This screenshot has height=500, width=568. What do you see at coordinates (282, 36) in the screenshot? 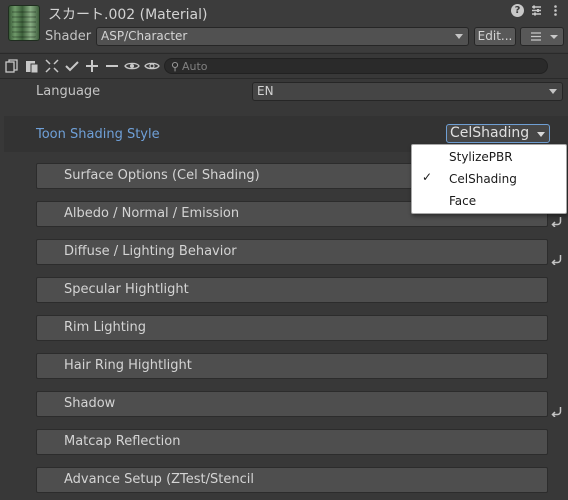
I see `shader-dropdown: ASP/Character` at bounding box center [282, 36].